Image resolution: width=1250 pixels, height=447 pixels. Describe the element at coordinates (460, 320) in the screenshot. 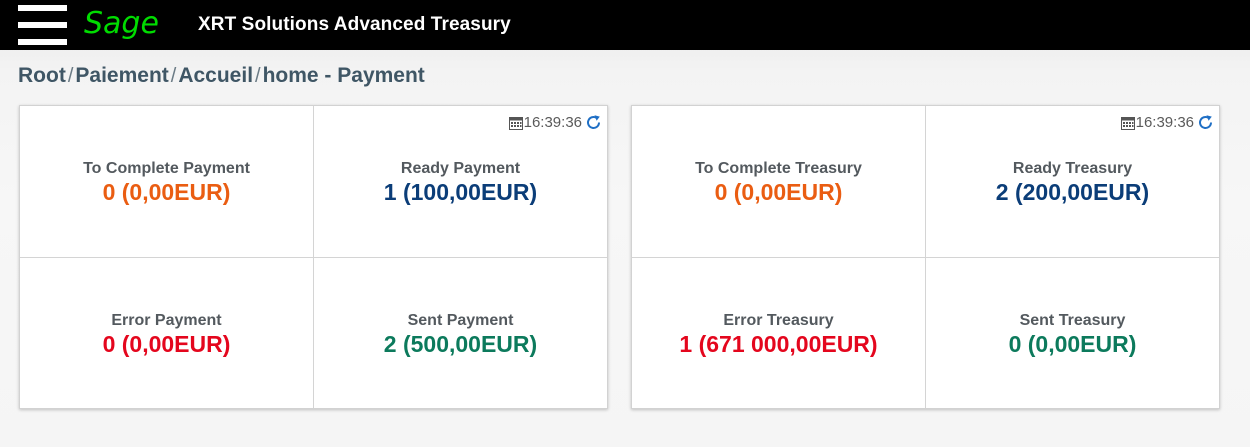

I see `tile-title: Sent Payment` at that location.